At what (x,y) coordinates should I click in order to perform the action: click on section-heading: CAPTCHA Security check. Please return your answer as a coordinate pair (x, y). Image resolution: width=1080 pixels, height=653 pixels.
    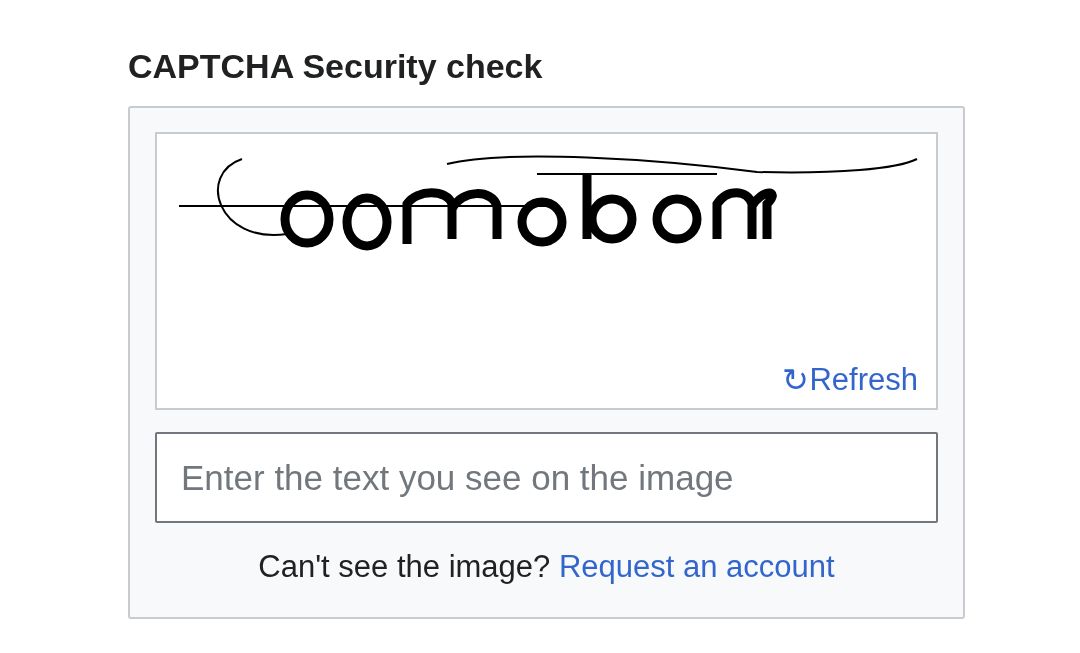
    Looking at the image, I should click on (336, 66).